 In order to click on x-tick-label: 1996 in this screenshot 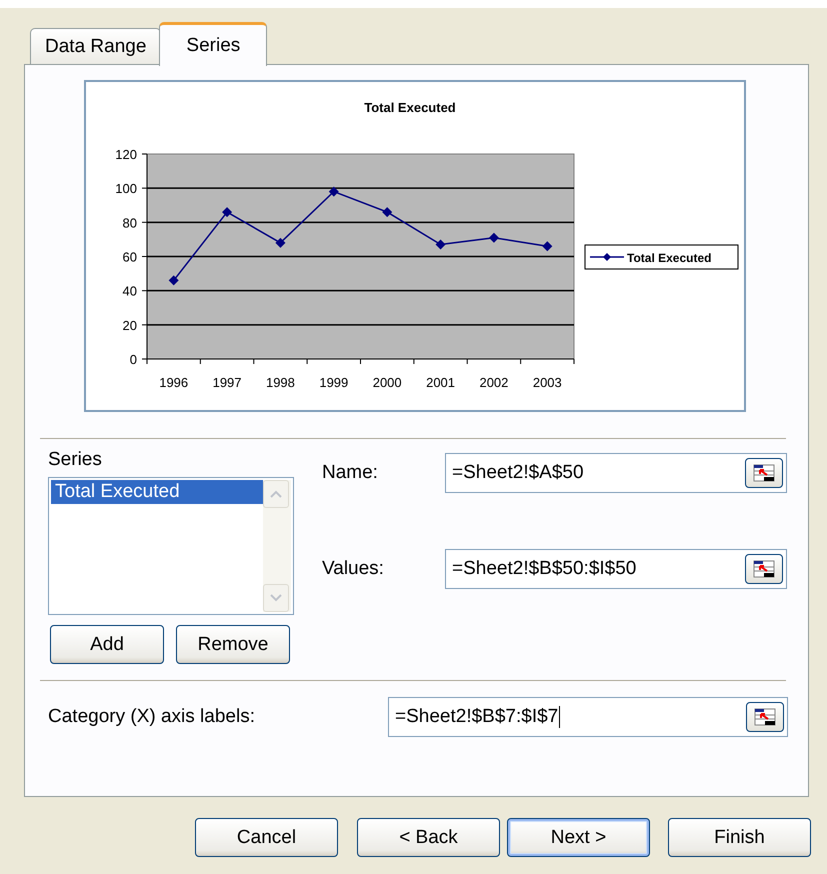, I will do `click(173, 382)`.